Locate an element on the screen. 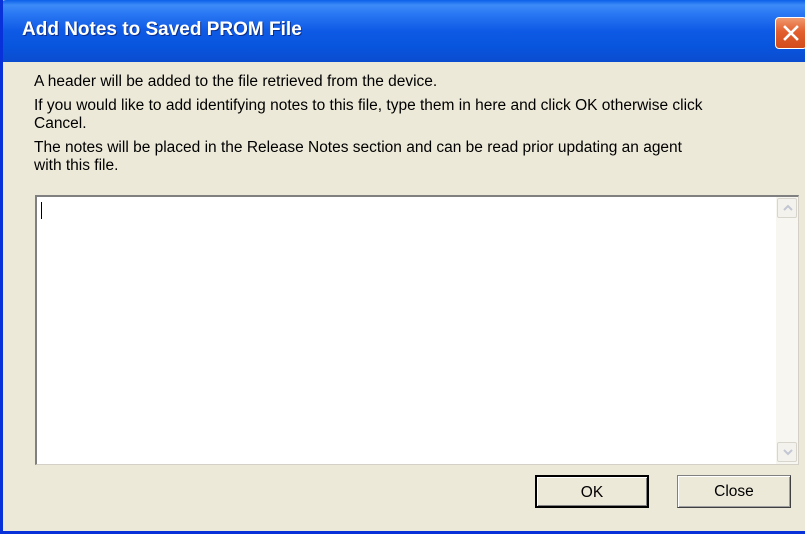 The image size is (805, 534). ok-button: OK is located at coordinates (592, 491).